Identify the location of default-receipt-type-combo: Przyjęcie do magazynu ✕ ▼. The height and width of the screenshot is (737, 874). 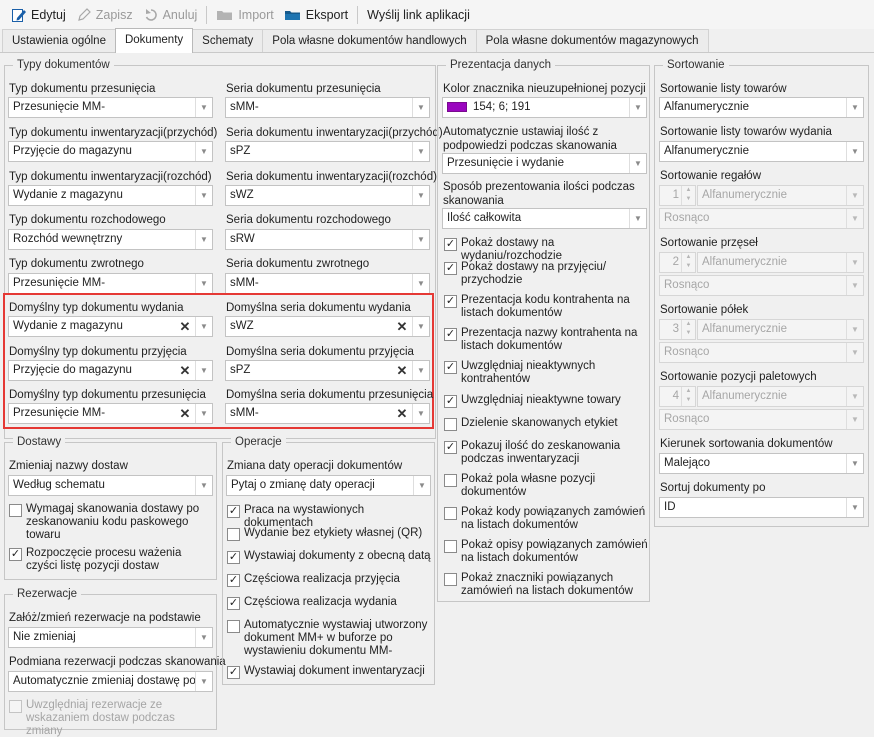
(110, 370).